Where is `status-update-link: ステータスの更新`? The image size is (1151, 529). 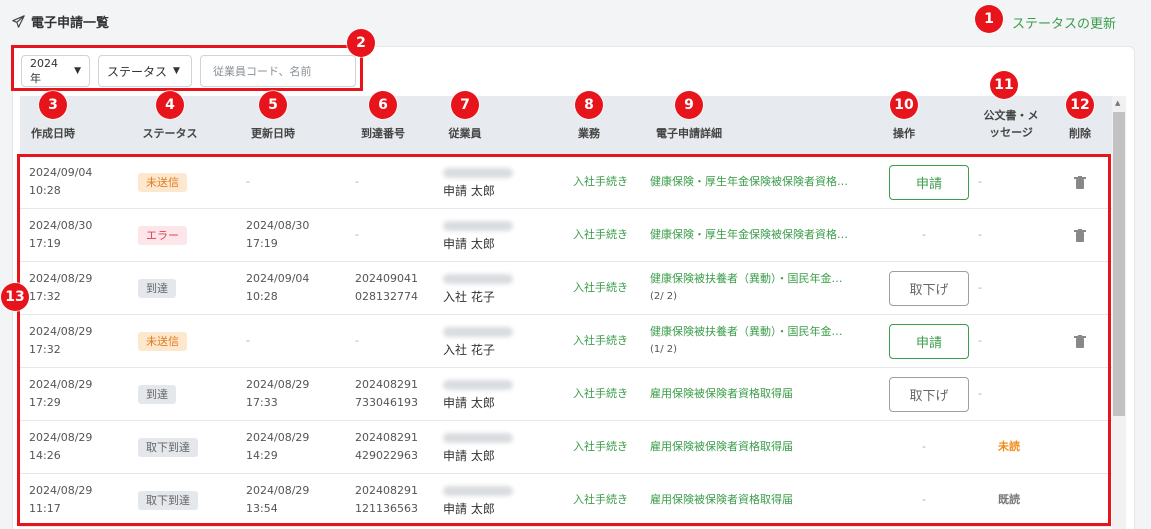 status-update-link: ステータスの更新 is located at coordinates (1064, 22).